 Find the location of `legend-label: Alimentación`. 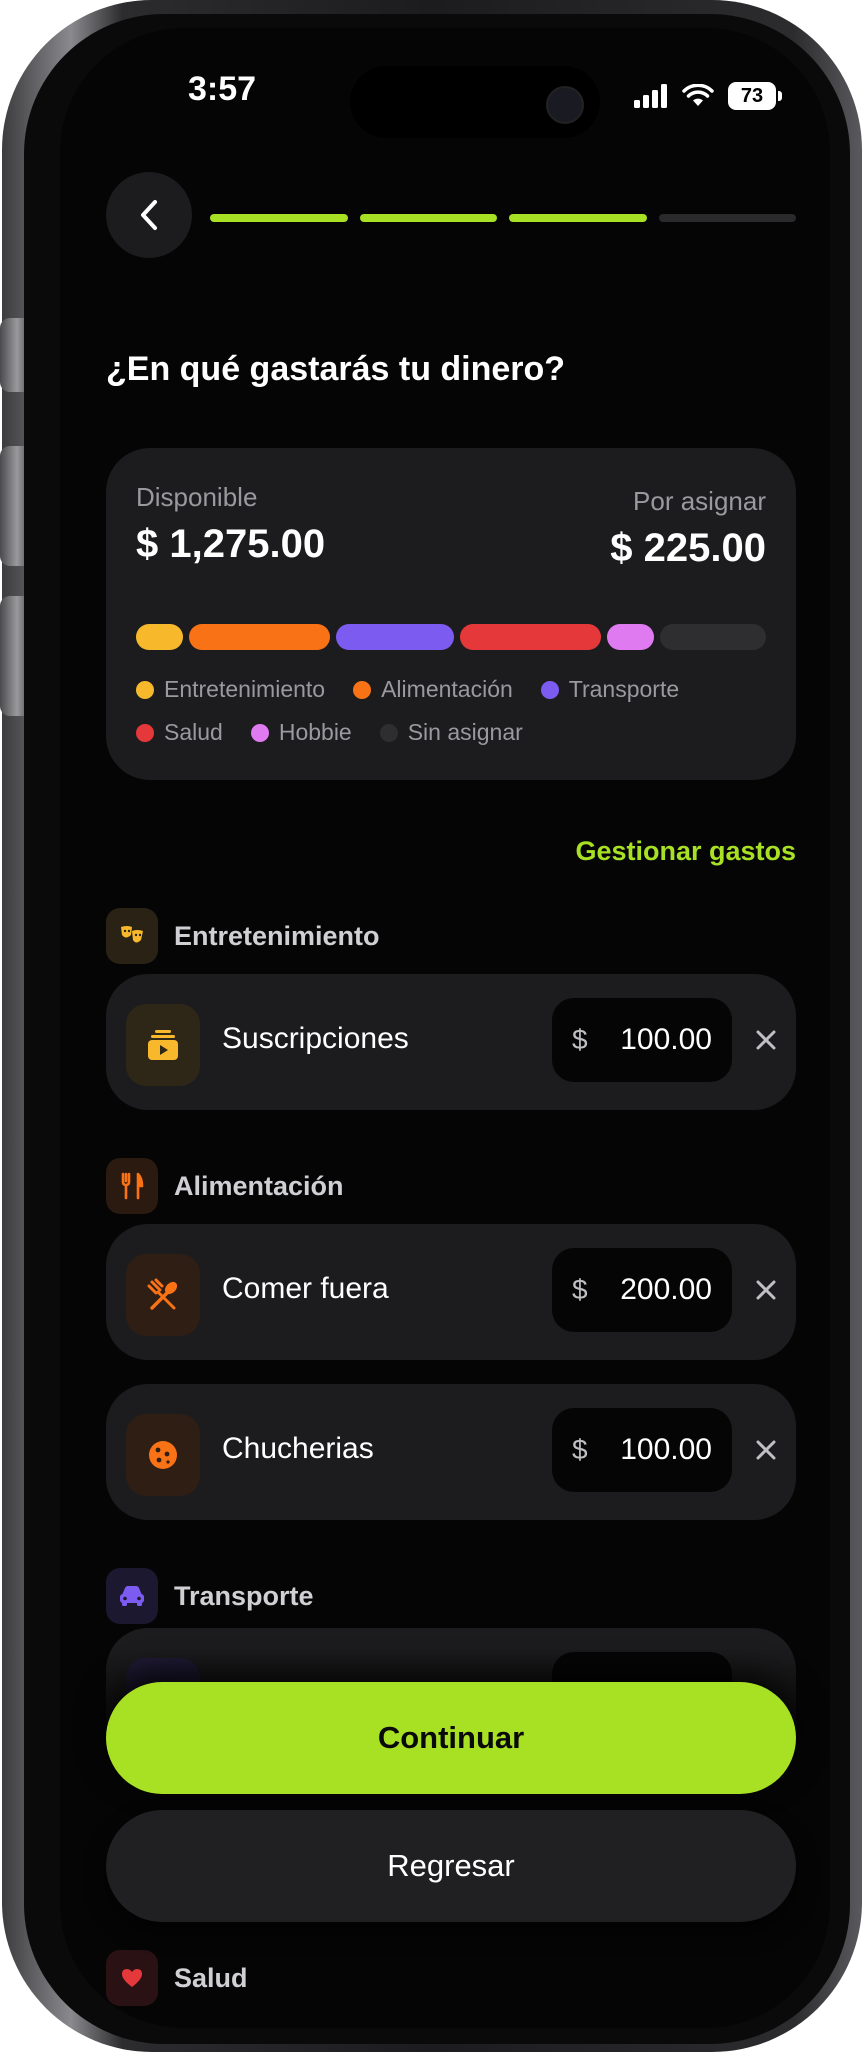

legend-label: Alimentación is located at coordinates (447, 689).